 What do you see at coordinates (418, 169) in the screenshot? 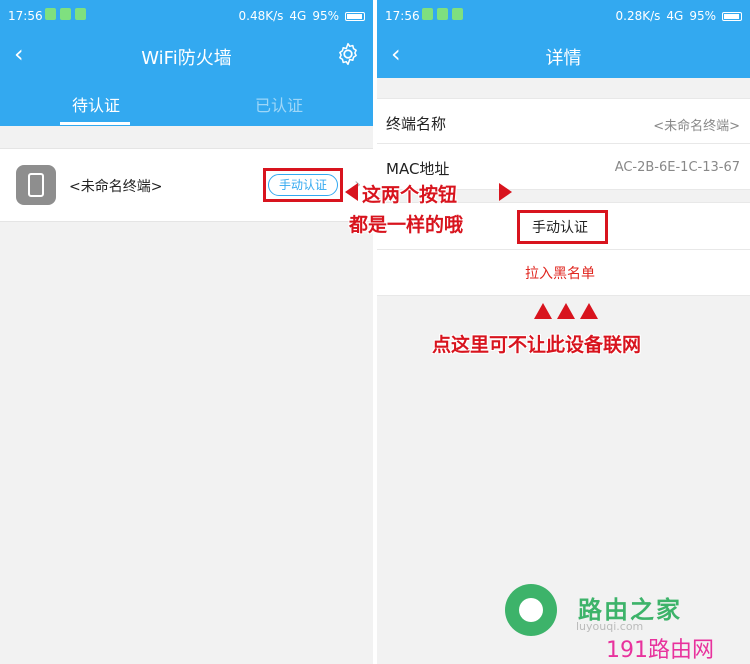
I see `detail-label: MAC地址` at bounding box center [418, 169].